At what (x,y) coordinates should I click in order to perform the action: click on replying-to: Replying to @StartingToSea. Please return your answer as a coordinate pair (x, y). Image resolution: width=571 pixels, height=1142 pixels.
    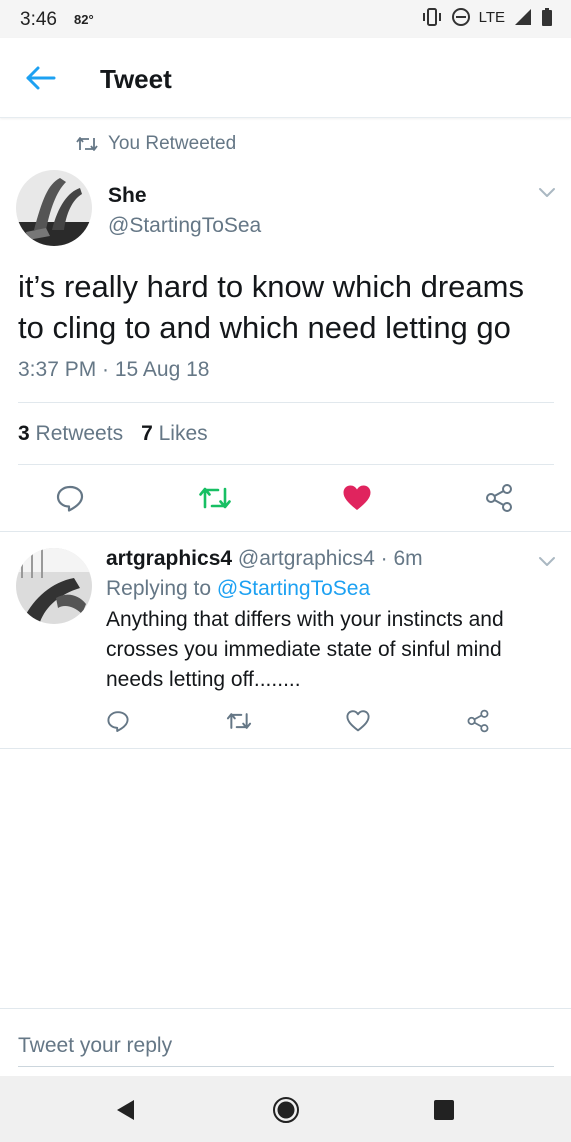
    Looking at the image, I should click on (326, 589).